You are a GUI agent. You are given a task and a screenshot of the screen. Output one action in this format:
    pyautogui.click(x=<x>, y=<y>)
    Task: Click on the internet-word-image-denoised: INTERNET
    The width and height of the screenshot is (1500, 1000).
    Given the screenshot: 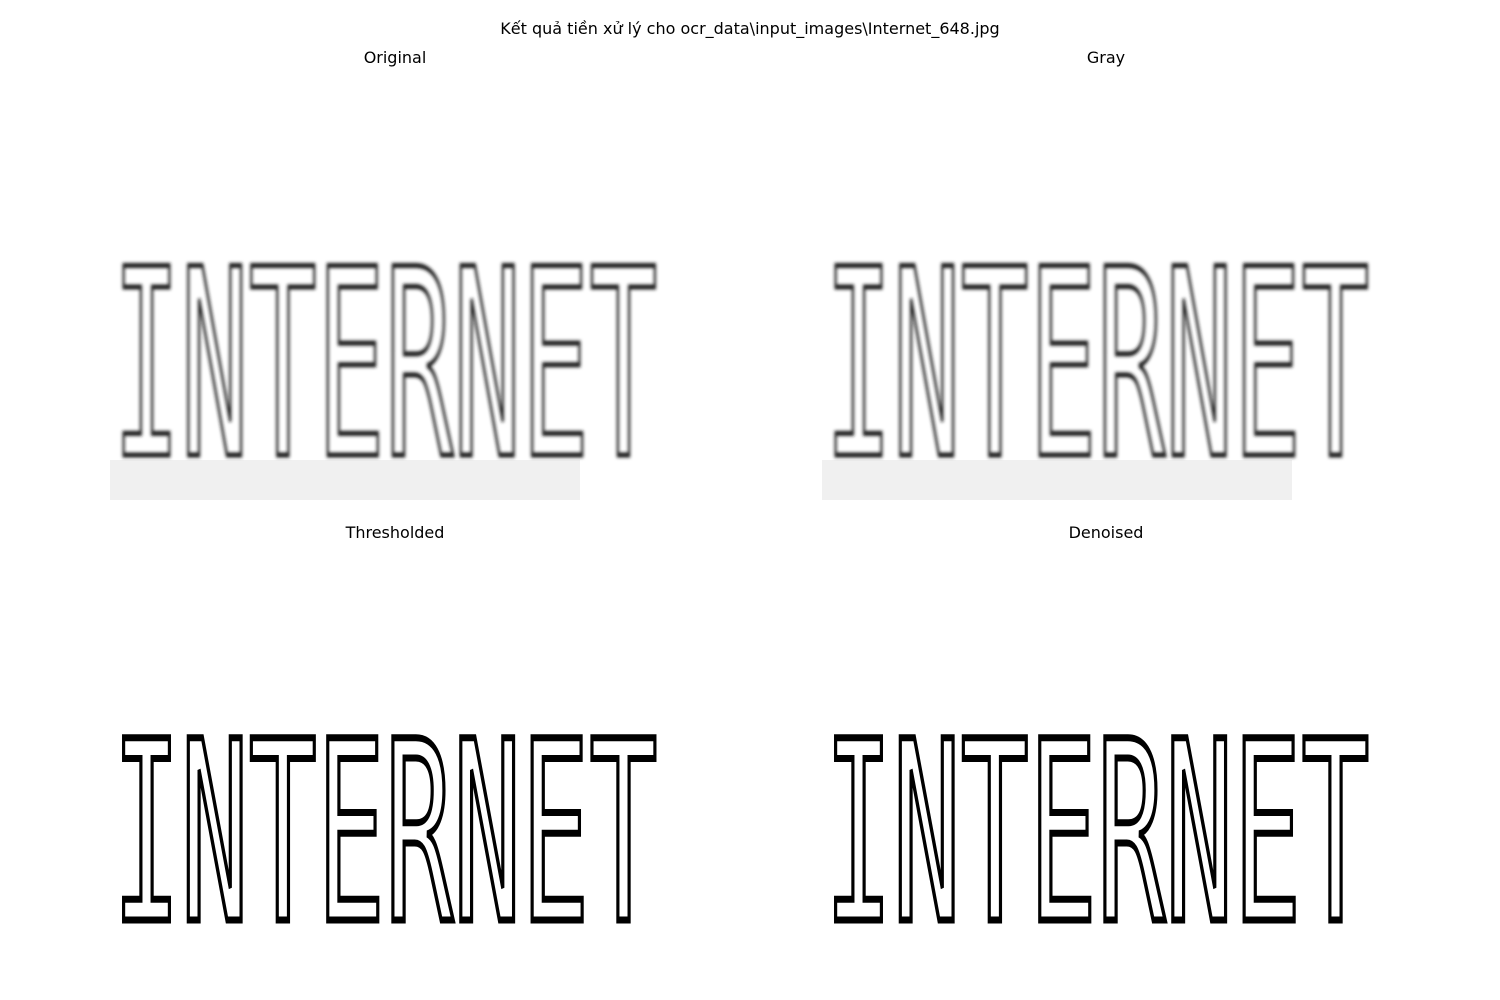 What is the action you would take?
    pyautogui.click(x=1097, y=805)
    